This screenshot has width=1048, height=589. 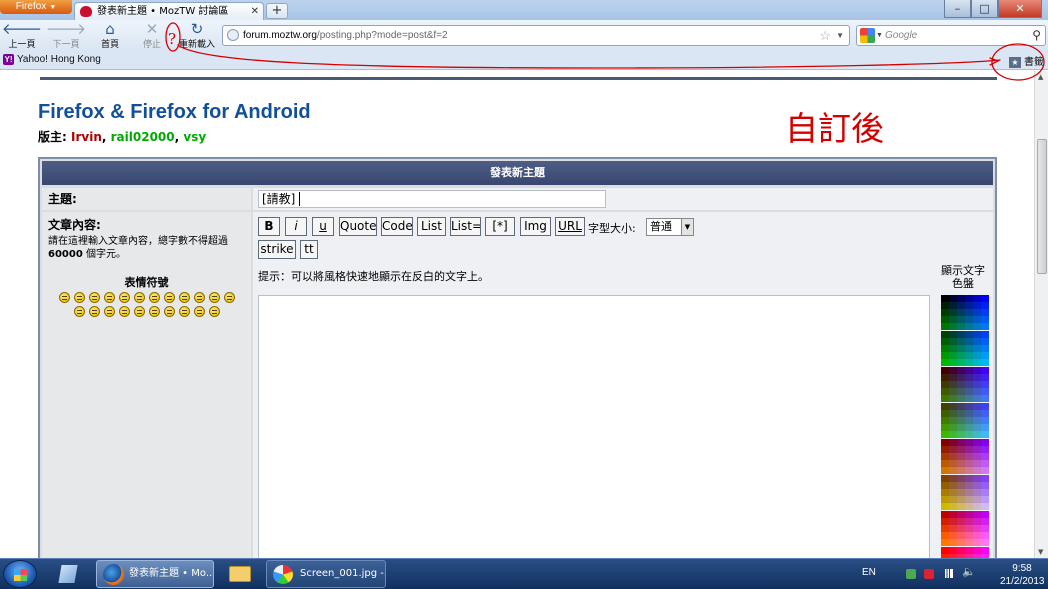 What do you see at coordinates (431, 226) in the screenshot?
I see `list-button: List` at bounding box center [431, 226].